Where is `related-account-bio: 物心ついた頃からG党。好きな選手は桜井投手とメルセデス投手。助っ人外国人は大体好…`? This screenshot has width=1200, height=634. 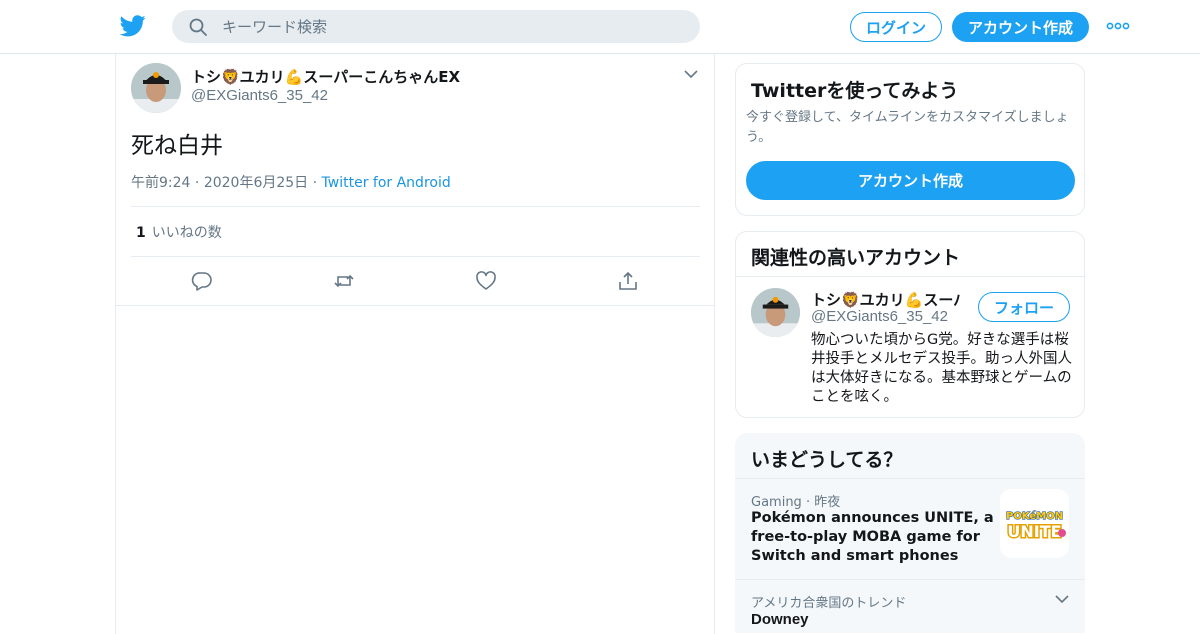
related-account-bio: 物心ついた頃からG党。好きな選手は桜井投手とメルセデス投手。助っ人外国人は大体好… is located at coordinates (941, 368).